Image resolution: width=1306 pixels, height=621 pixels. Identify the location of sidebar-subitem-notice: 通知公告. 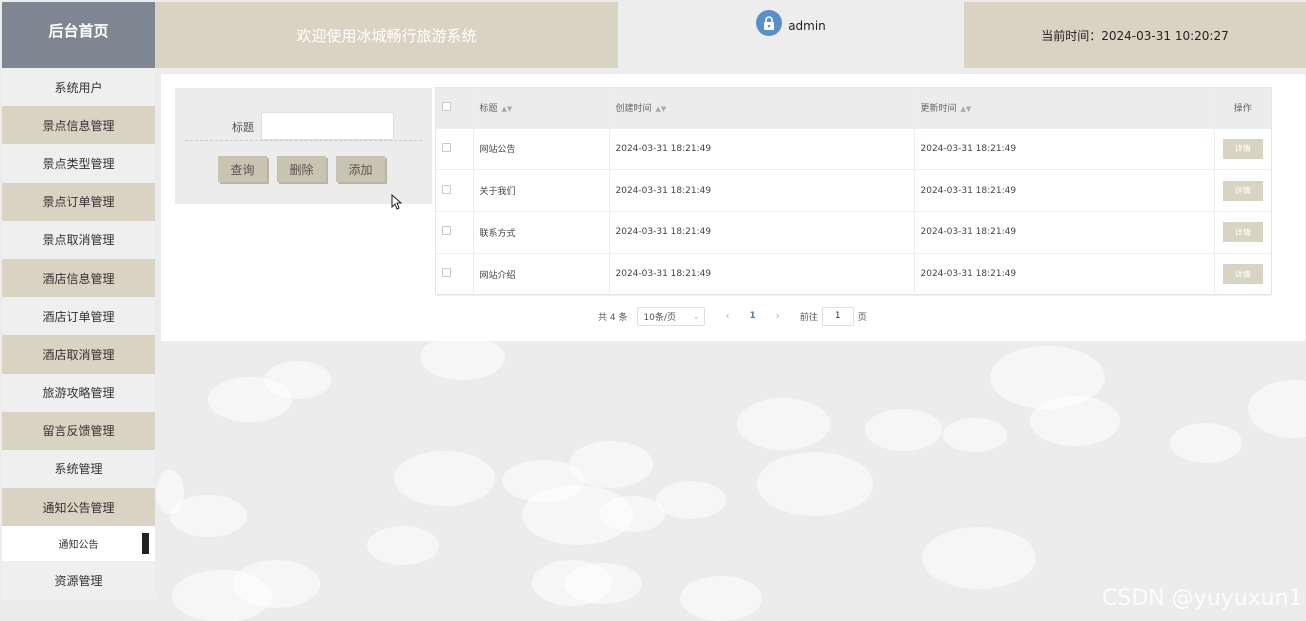
(78, 544).